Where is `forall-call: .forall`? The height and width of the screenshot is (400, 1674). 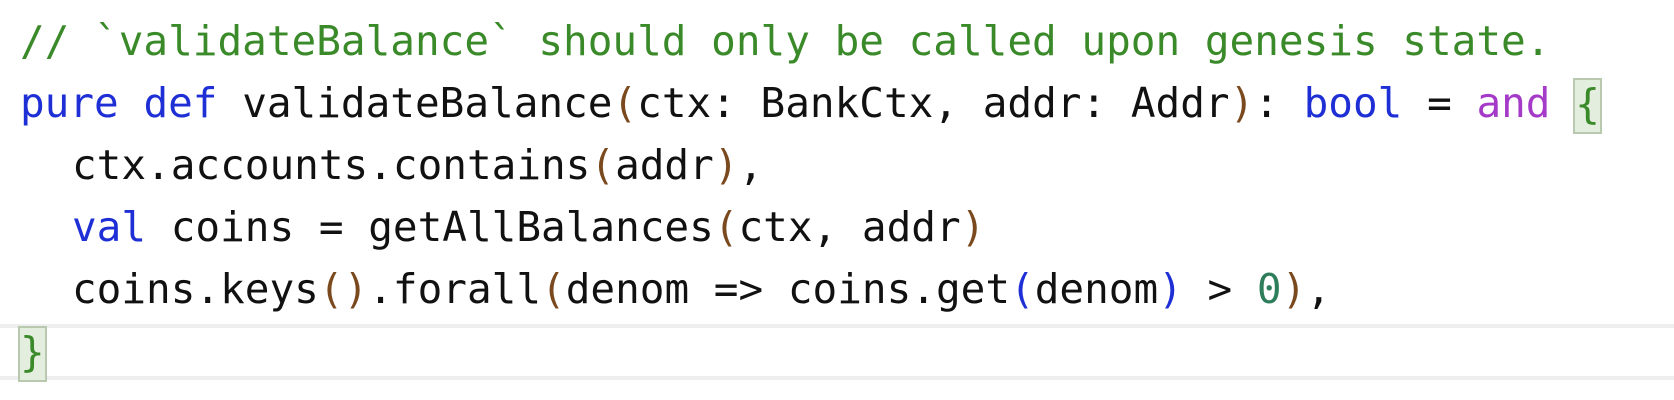
forall-call: .forall is located at coordinates (455, 289).